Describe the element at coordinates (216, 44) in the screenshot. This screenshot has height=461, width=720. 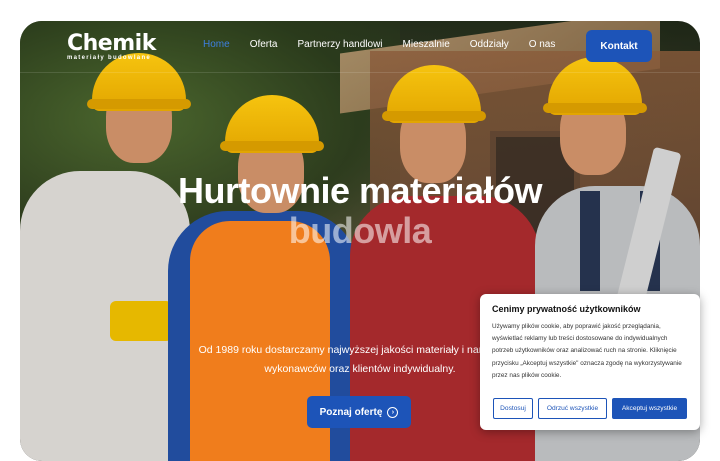
I see `nav-link-home: Home` at that location.